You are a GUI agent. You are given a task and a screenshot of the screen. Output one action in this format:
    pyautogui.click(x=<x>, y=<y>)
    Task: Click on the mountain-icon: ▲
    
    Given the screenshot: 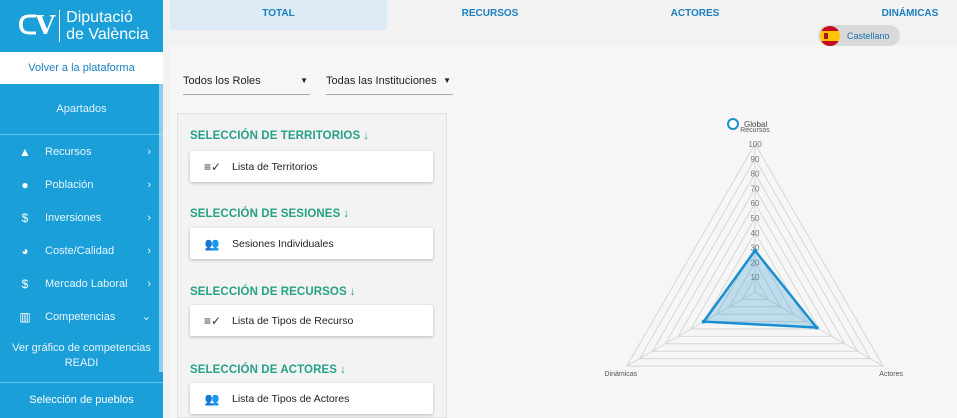 What is the action you would take?
    pyautogui.click(x=25, y=151)
    